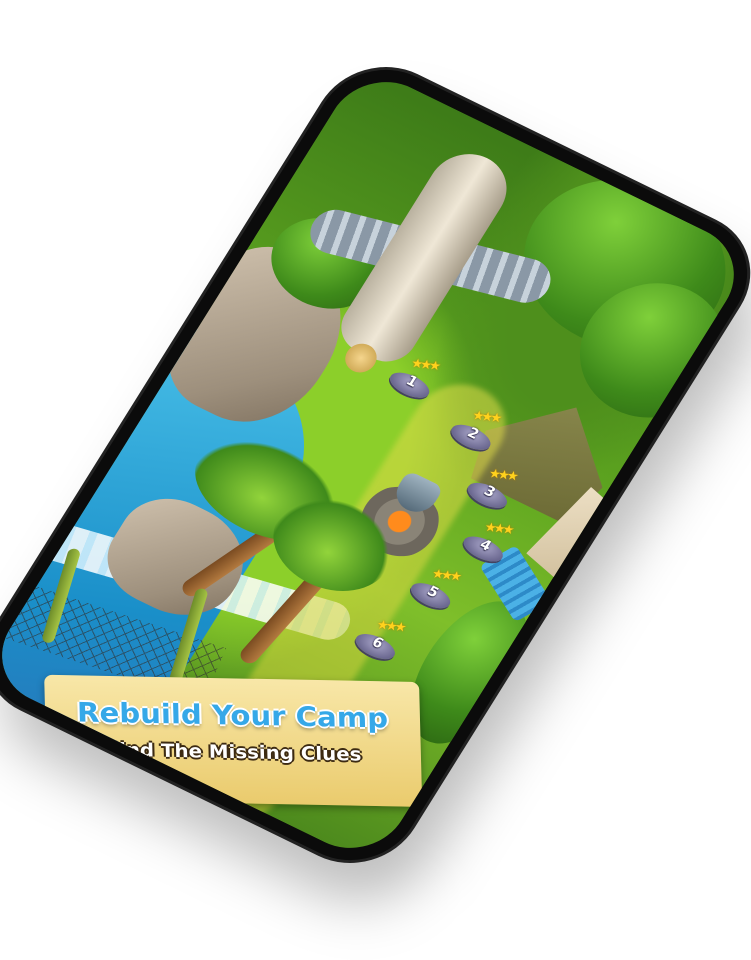  I want to click on banner-title: Rebuild Your Camp, so click(232, 715).